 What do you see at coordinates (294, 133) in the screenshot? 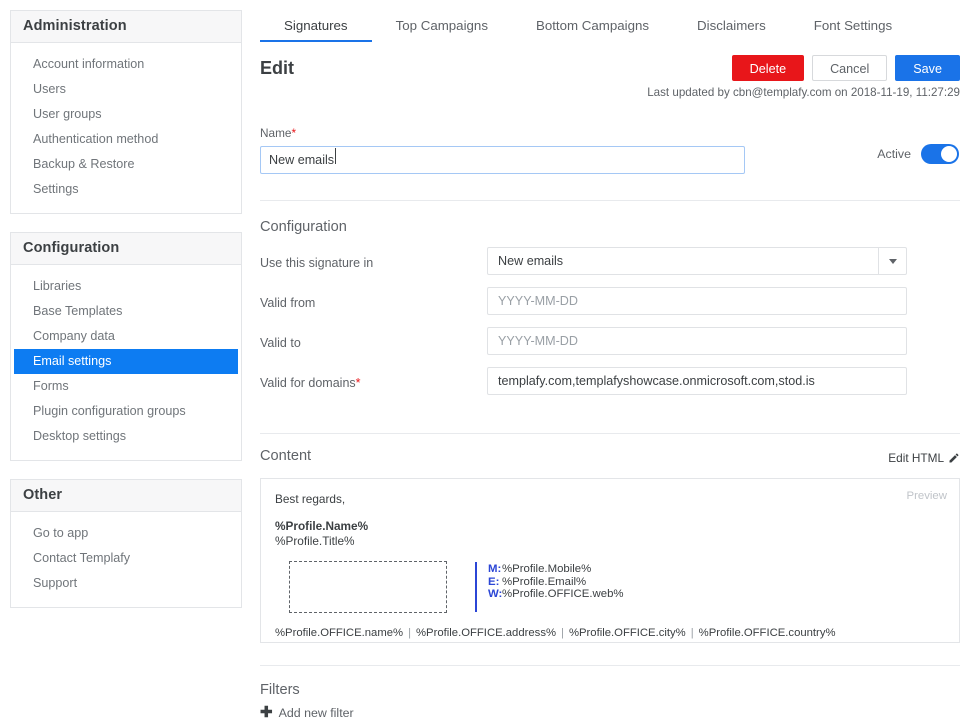
I see `name-required-asterisk: *` at bounding box center [294, 133].